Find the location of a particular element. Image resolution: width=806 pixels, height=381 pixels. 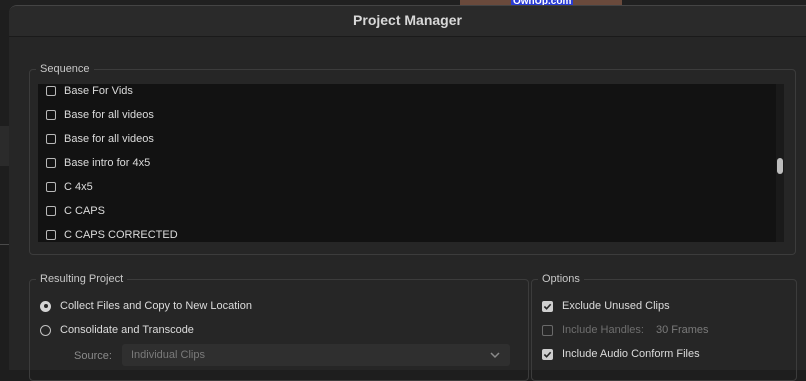

include-audio-conform-checkbox is located at coordinates (547, 354).